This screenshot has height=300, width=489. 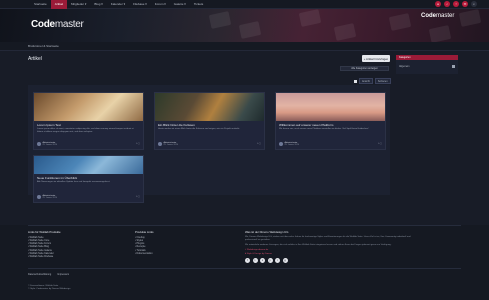 I want to click on view-controls: Ansicht Sortieren, so click(x=372, y=81).